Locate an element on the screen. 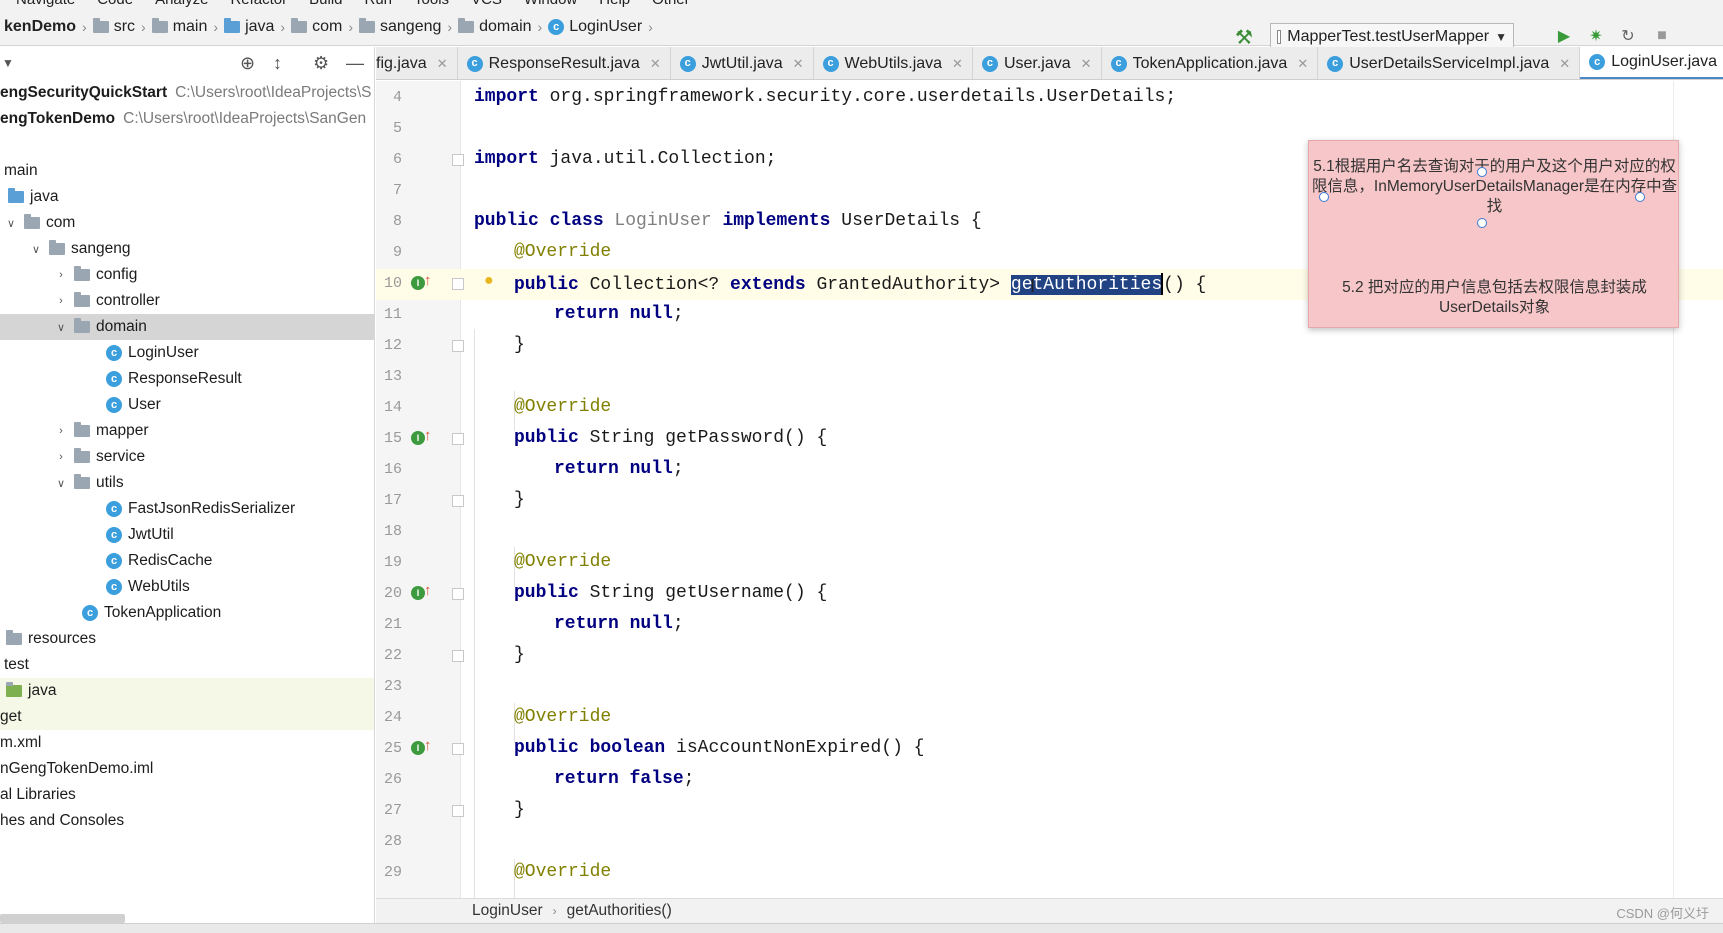  tree-item-target: get is located at coordinates (187, 717).